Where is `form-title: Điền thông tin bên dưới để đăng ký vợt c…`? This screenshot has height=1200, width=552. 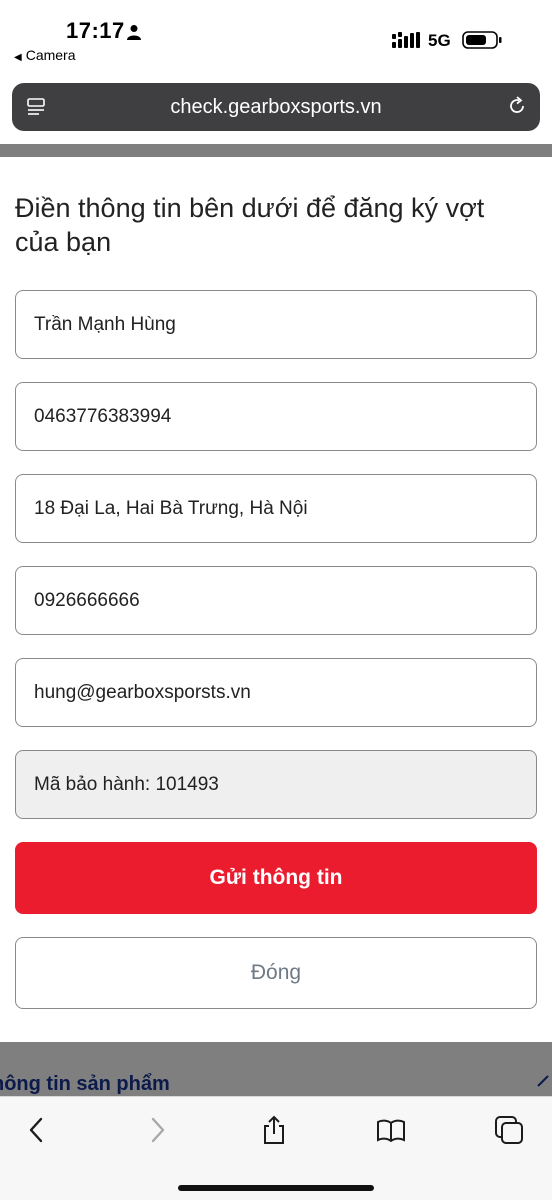
form-title: Điền thông tin bên dưới để đăng ký vợt c… is located at coordinates (250, 225).